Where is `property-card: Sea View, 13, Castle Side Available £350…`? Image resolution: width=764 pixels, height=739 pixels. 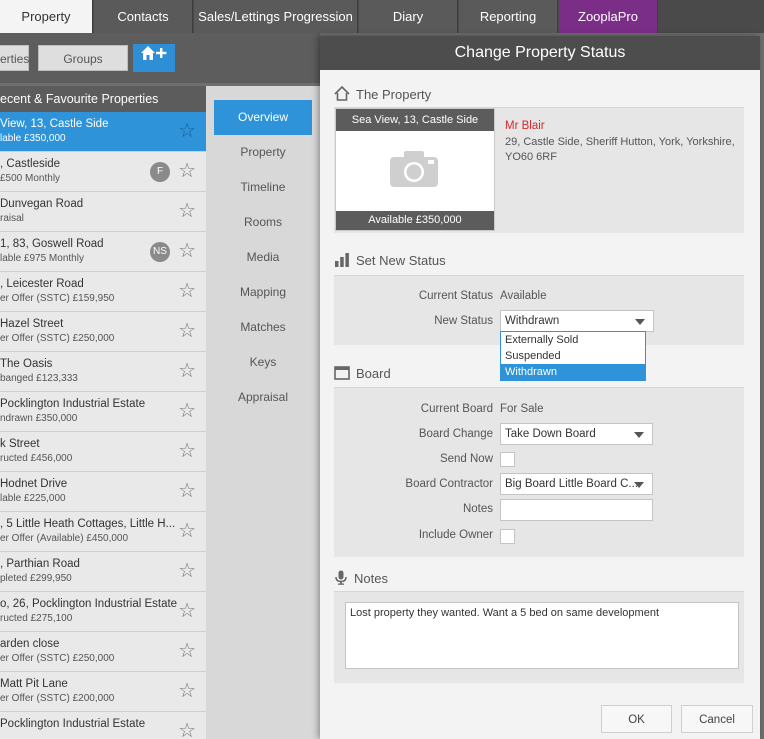 property-card: Sea View, 13, Castle Side Available £350… is located at coordinates (415, 169).